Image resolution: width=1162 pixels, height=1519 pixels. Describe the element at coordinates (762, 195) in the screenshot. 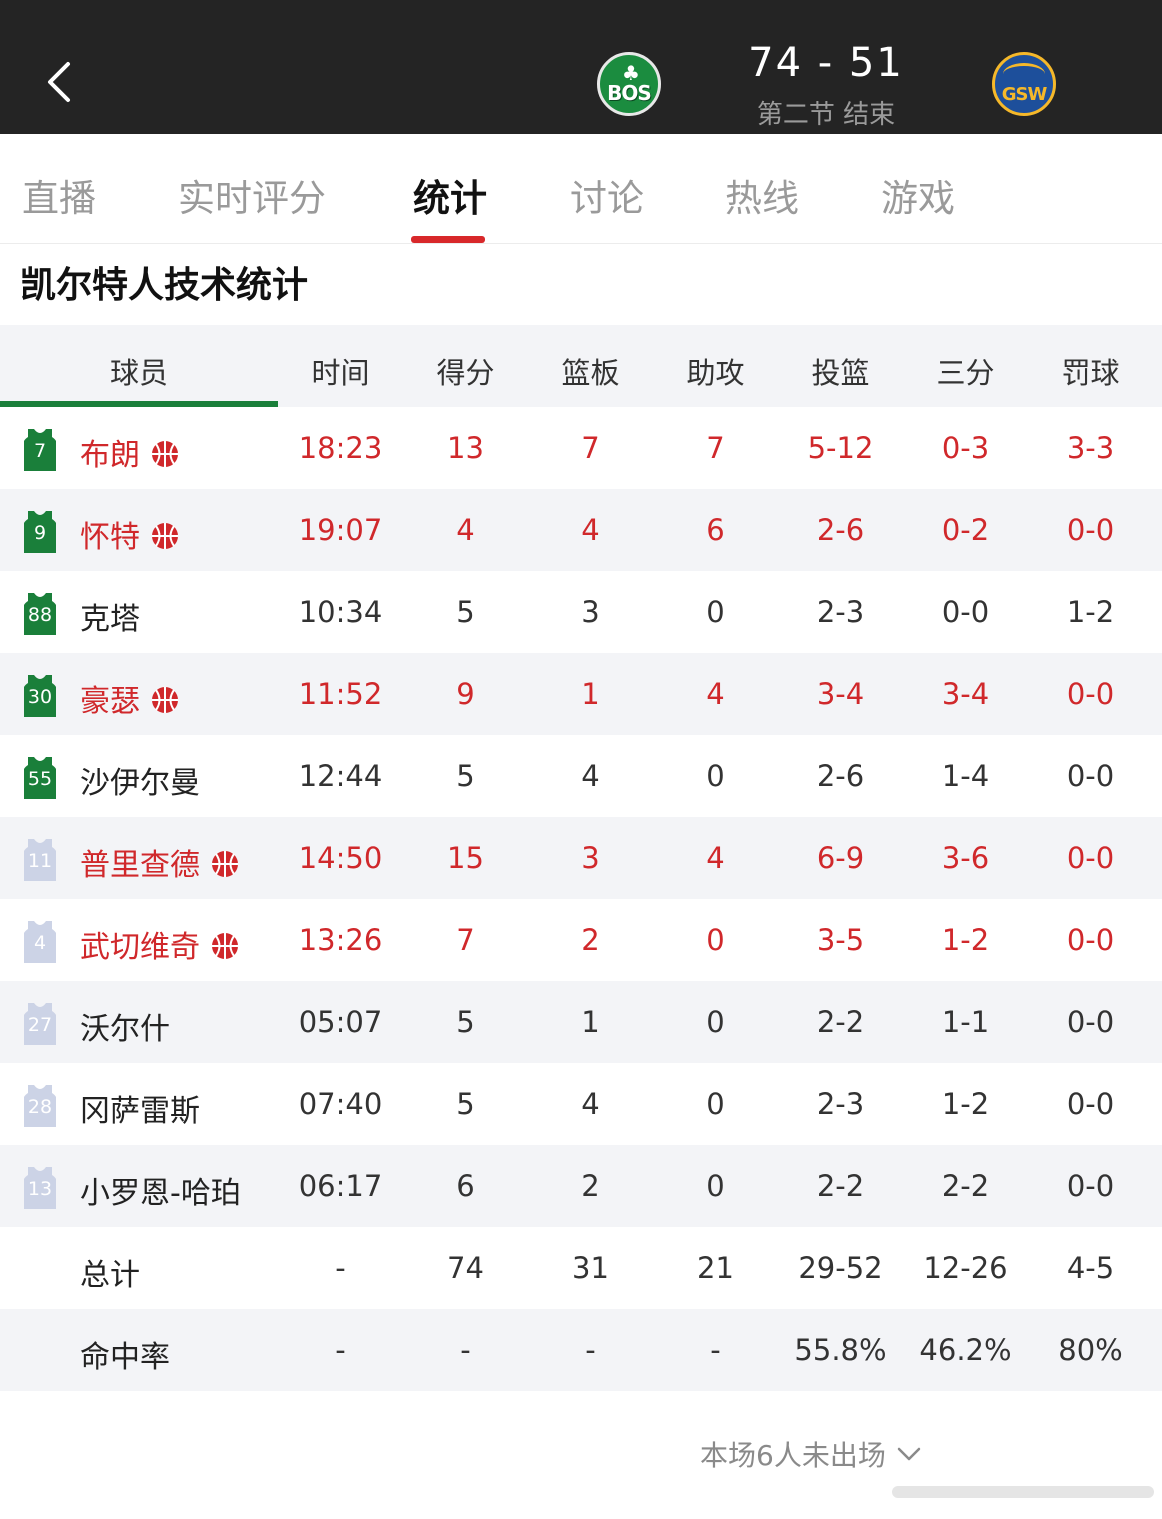

I see `tab-hotline: 热线` at that location.